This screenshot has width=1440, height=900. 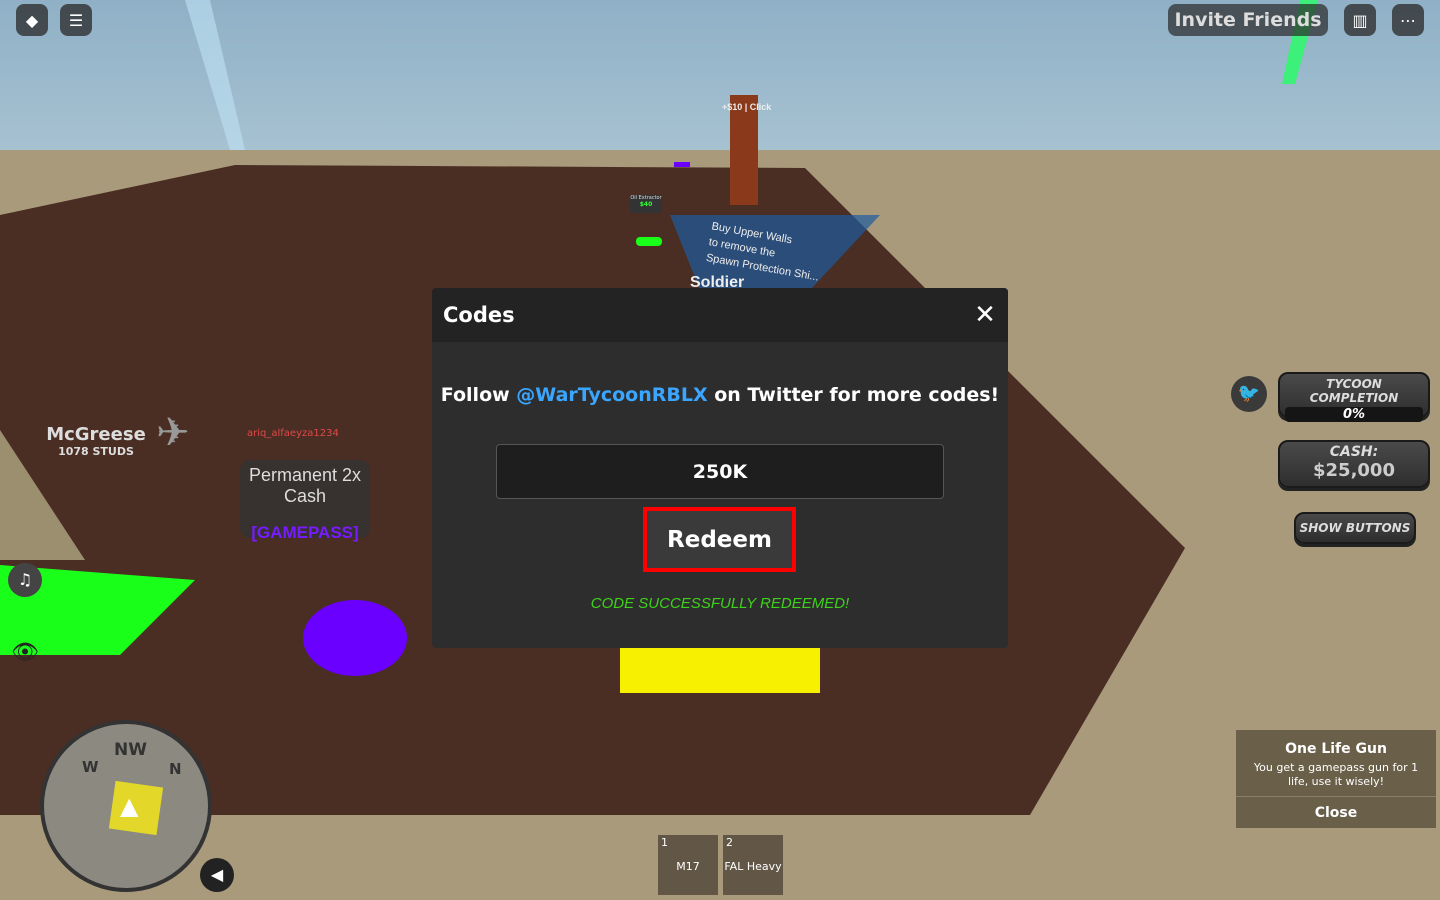 What do you see at coordinates (478, 395) in the screenshot?
I see `follow-prefix: Follow` at bounding box center [478, 395].